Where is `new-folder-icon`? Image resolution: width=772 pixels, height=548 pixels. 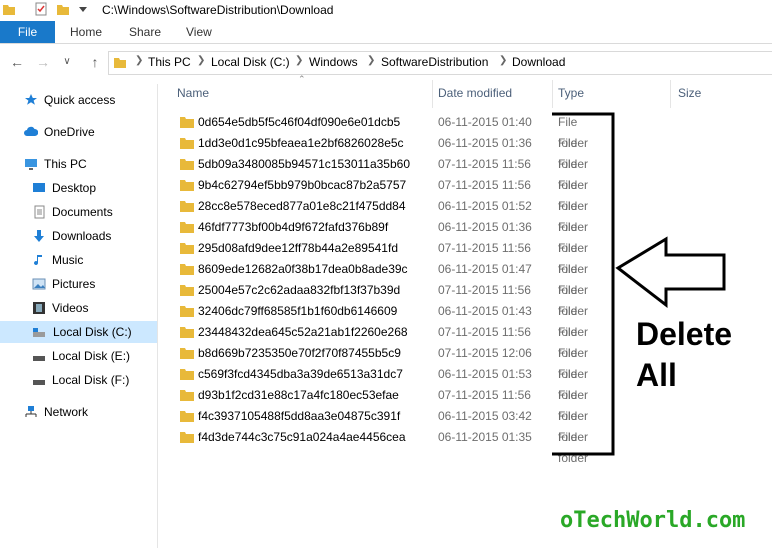 new-folder-icon is located at coordinates (63, 9).